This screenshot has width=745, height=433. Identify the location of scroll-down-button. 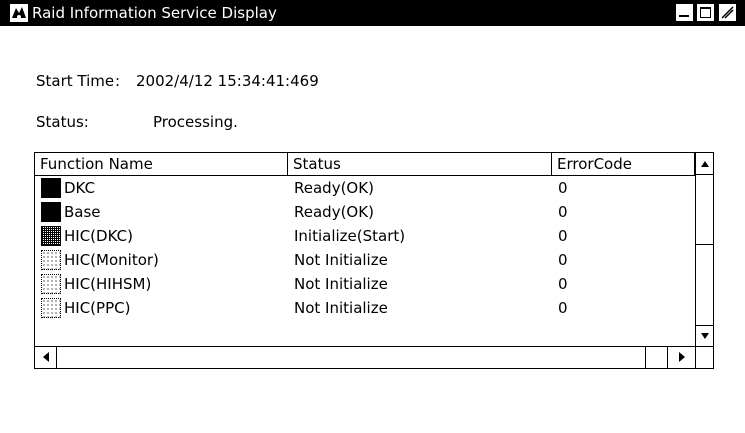
(705, 335).